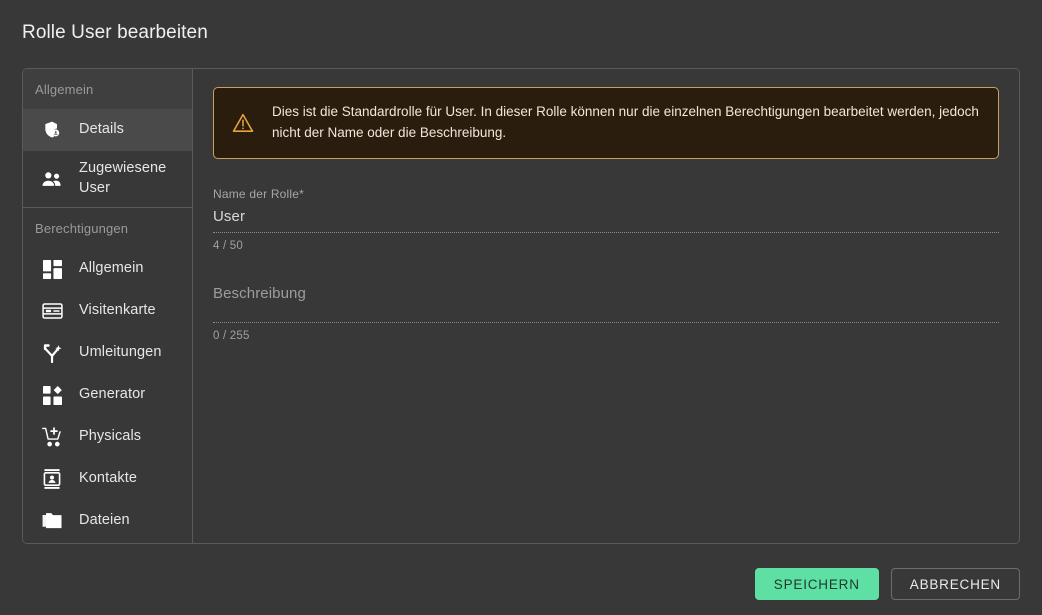 Image resolution: width=1042 pixels, height=615 pixels. What do you see at coordinates (52, 179) in the screenshot?
I see `users-icon` at bounding box center [52, 179].